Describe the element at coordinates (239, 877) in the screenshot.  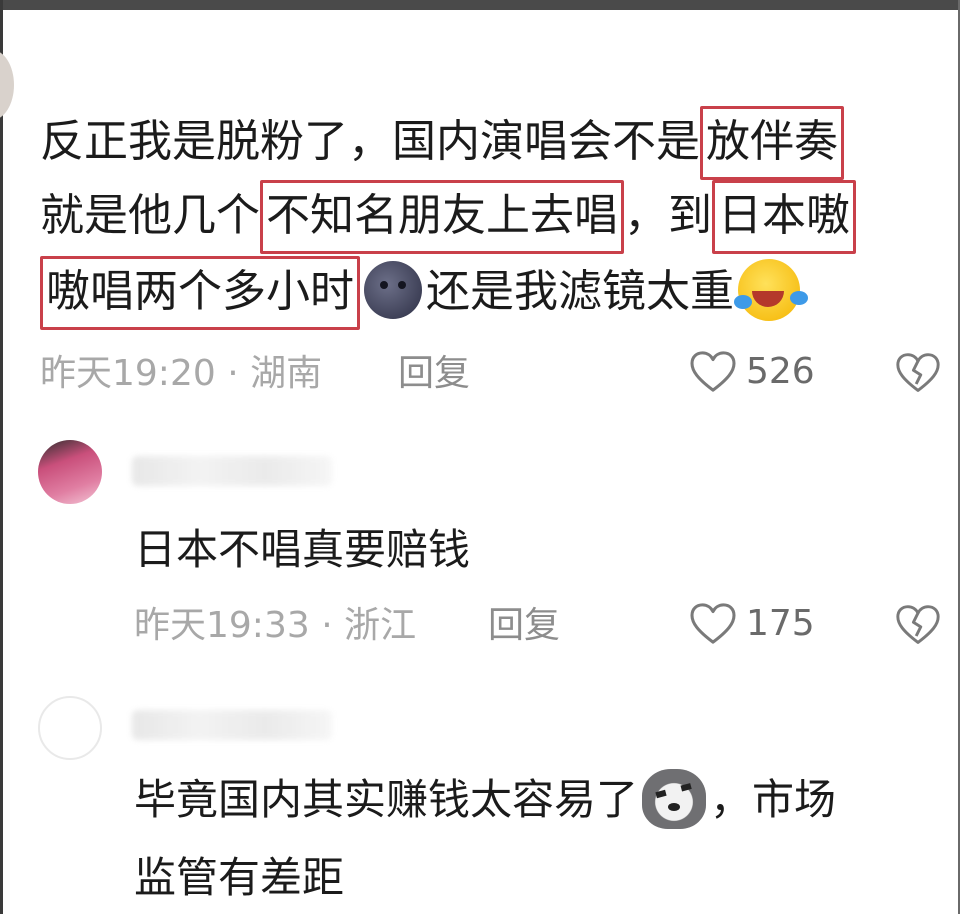
I see `comment-text-line-2: 监管有差距` at that location.